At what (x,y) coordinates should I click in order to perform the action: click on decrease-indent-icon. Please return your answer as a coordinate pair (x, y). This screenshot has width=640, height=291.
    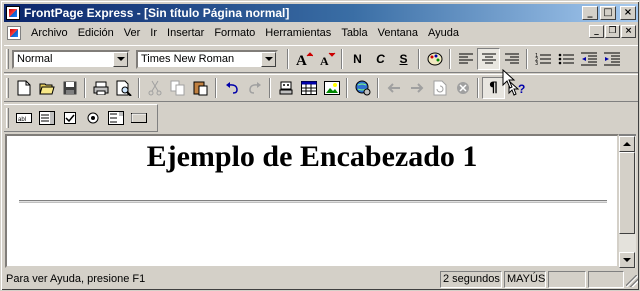
    Looking at the image, I should click on (588, 59).